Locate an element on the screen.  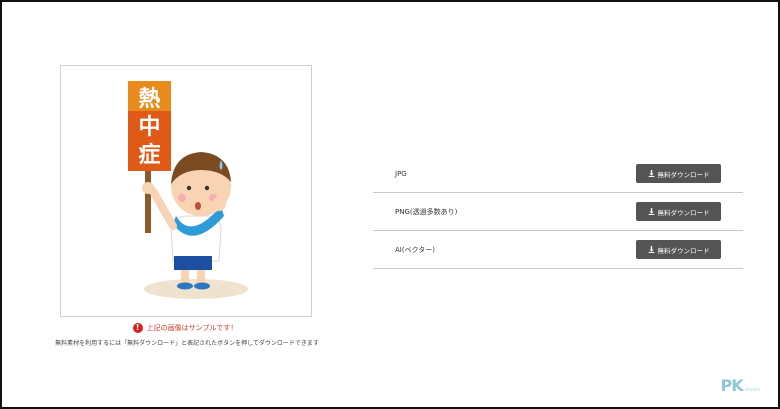
format-label: PNG(透過多数あり) is located at coordinates (426, 211).